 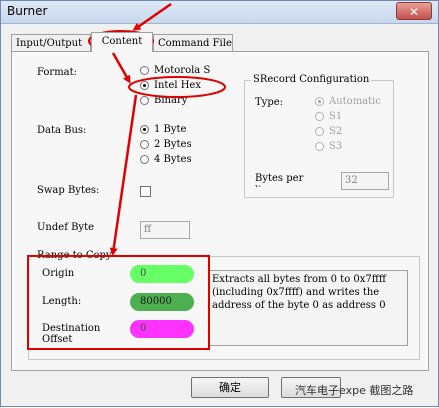 I want to click on tab-content: Content, so click(x=122, y=42).